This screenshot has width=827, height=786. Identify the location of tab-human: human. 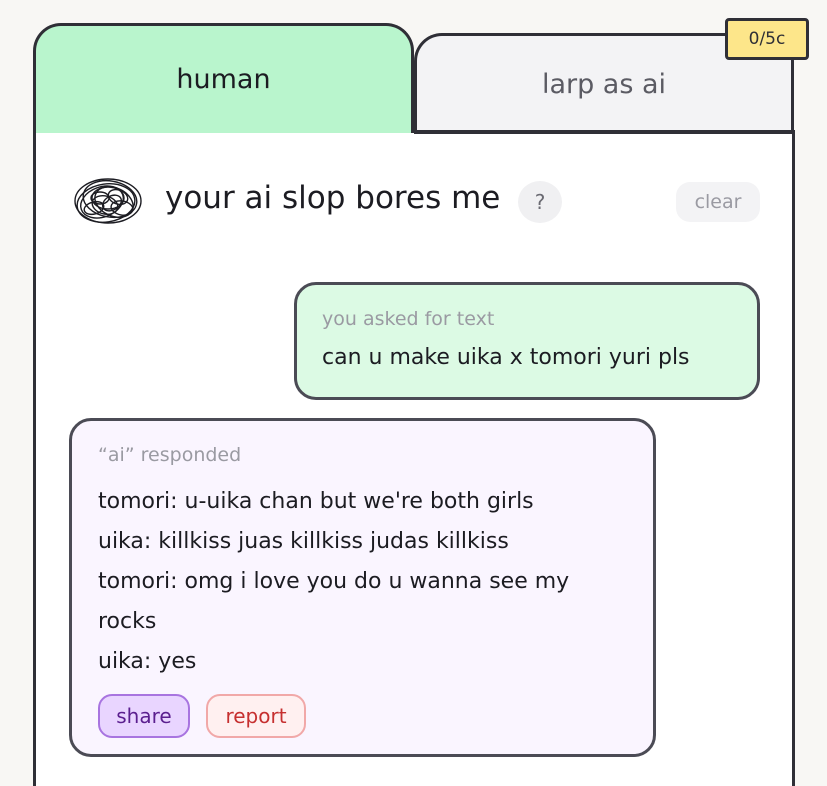
(223, 78).